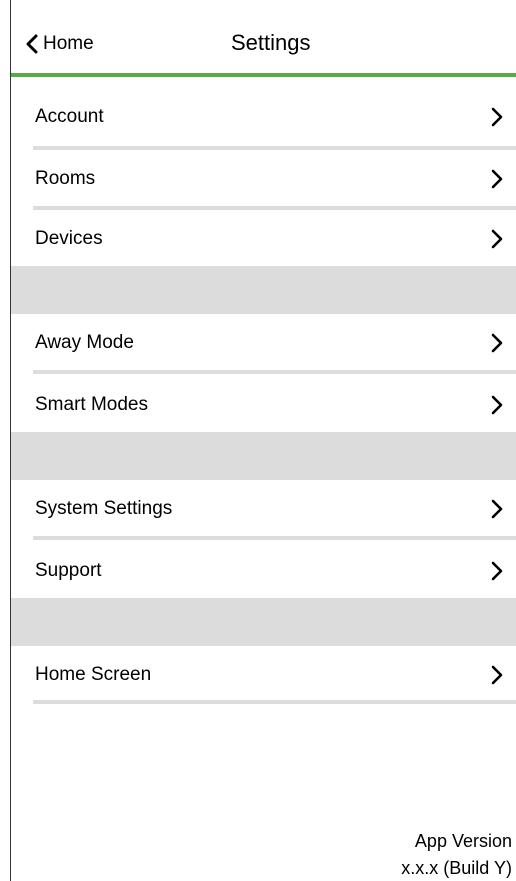  I want to click on back-button: Home, so click(59, 44).